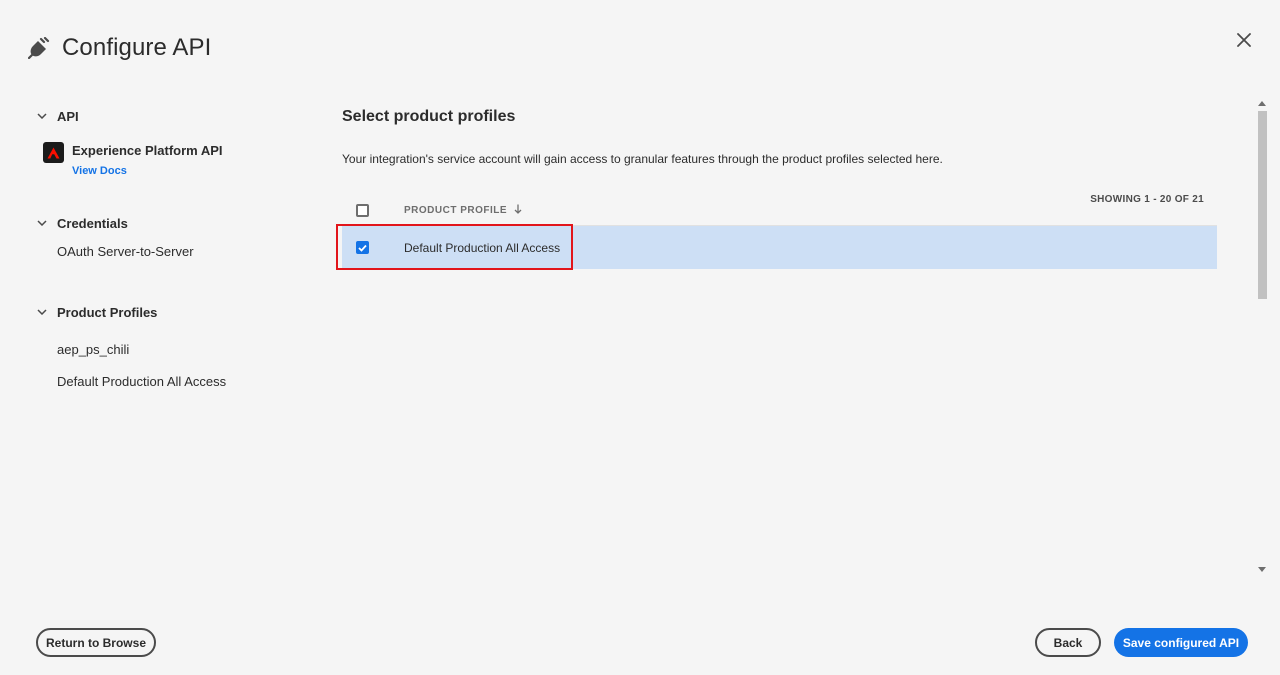 Image resolution: width=1280 pixels, height=675 pixels. Describe the element at coordinates (115, 235) in the screenshot. I see `nav-section-credentials: Credentials OAuth Server-to-Server` at that location.